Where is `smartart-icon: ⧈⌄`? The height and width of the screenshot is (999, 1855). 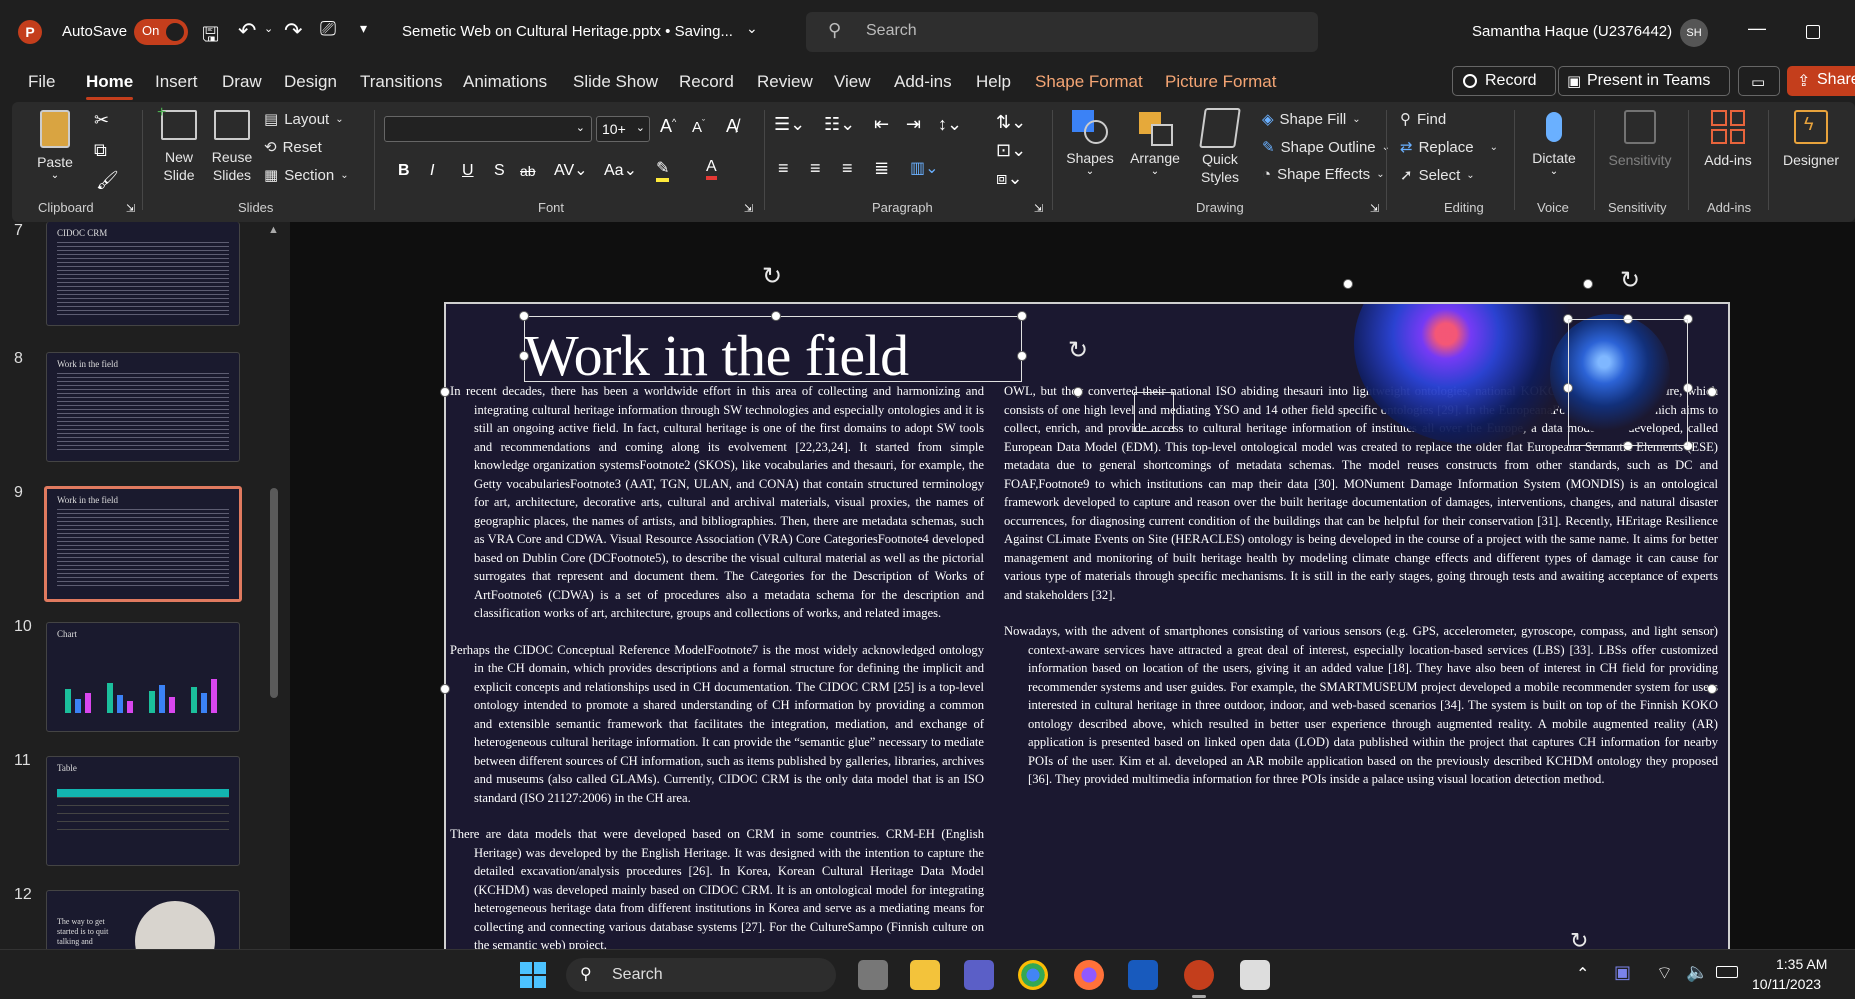 smartart-icon: ⧈⌄ is located at coordinates (1009, 178).